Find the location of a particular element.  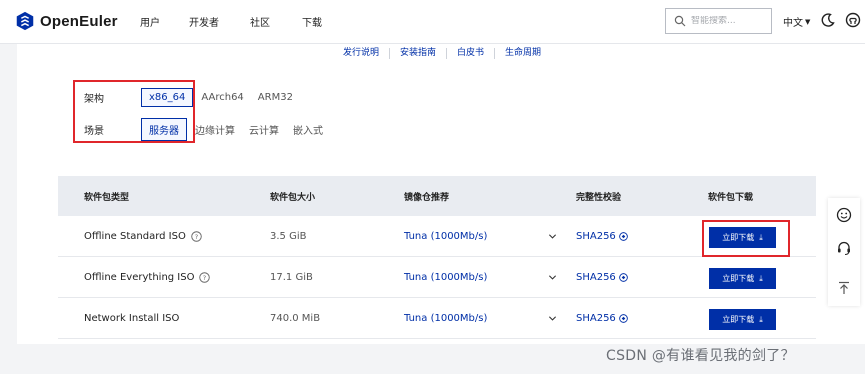

package-name-text: Network Install ISO is located at coordinates (132, 318).